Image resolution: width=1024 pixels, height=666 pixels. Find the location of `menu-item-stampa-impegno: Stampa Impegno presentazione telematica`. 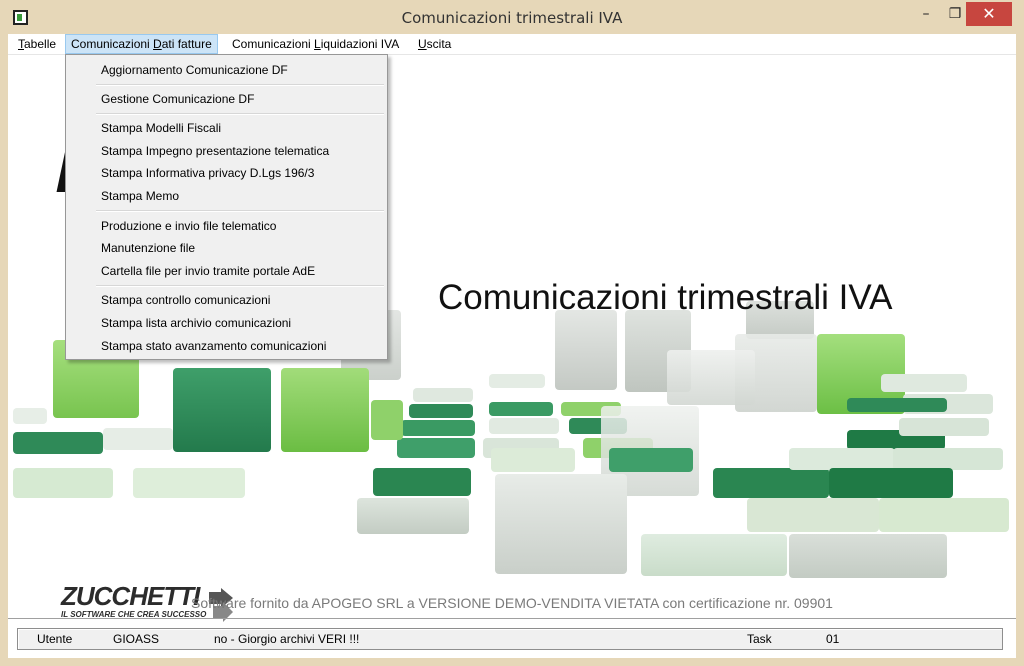

menu-item-stampa-impegno: Stampa Impegno presentazione telematica is located at coordinates (226, 151).